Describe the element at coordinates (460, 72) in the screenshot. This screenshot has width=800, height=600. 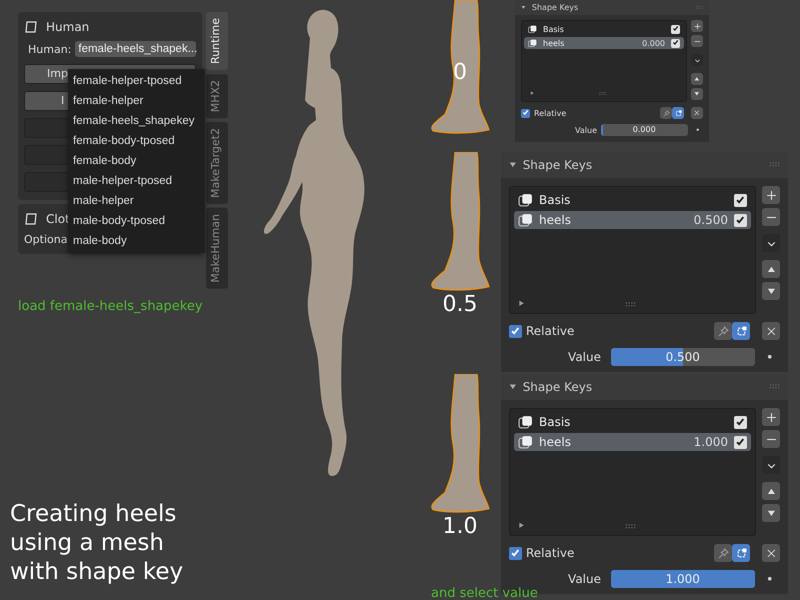
I see `value-caption: 0` at that location.